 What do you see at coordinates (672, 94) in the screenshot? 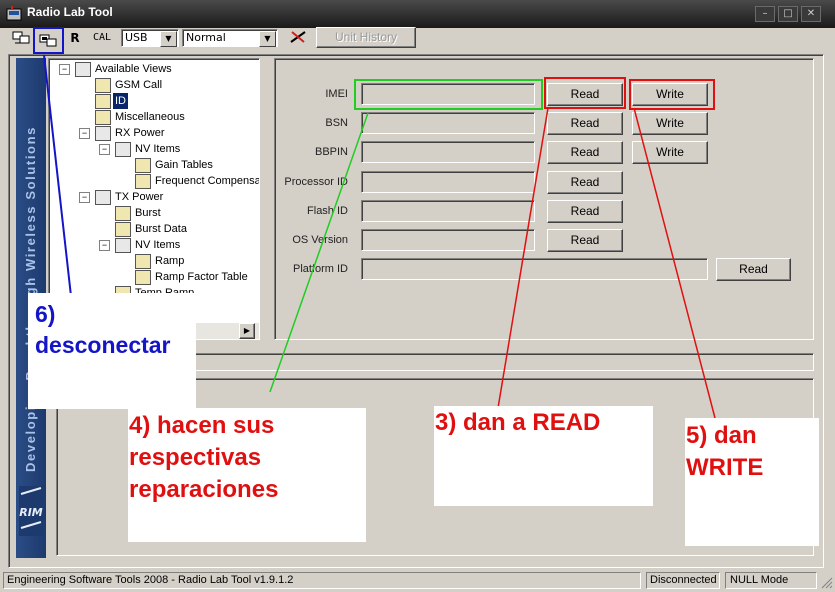
I see `write-highlight` at bounding box center [672, 94].